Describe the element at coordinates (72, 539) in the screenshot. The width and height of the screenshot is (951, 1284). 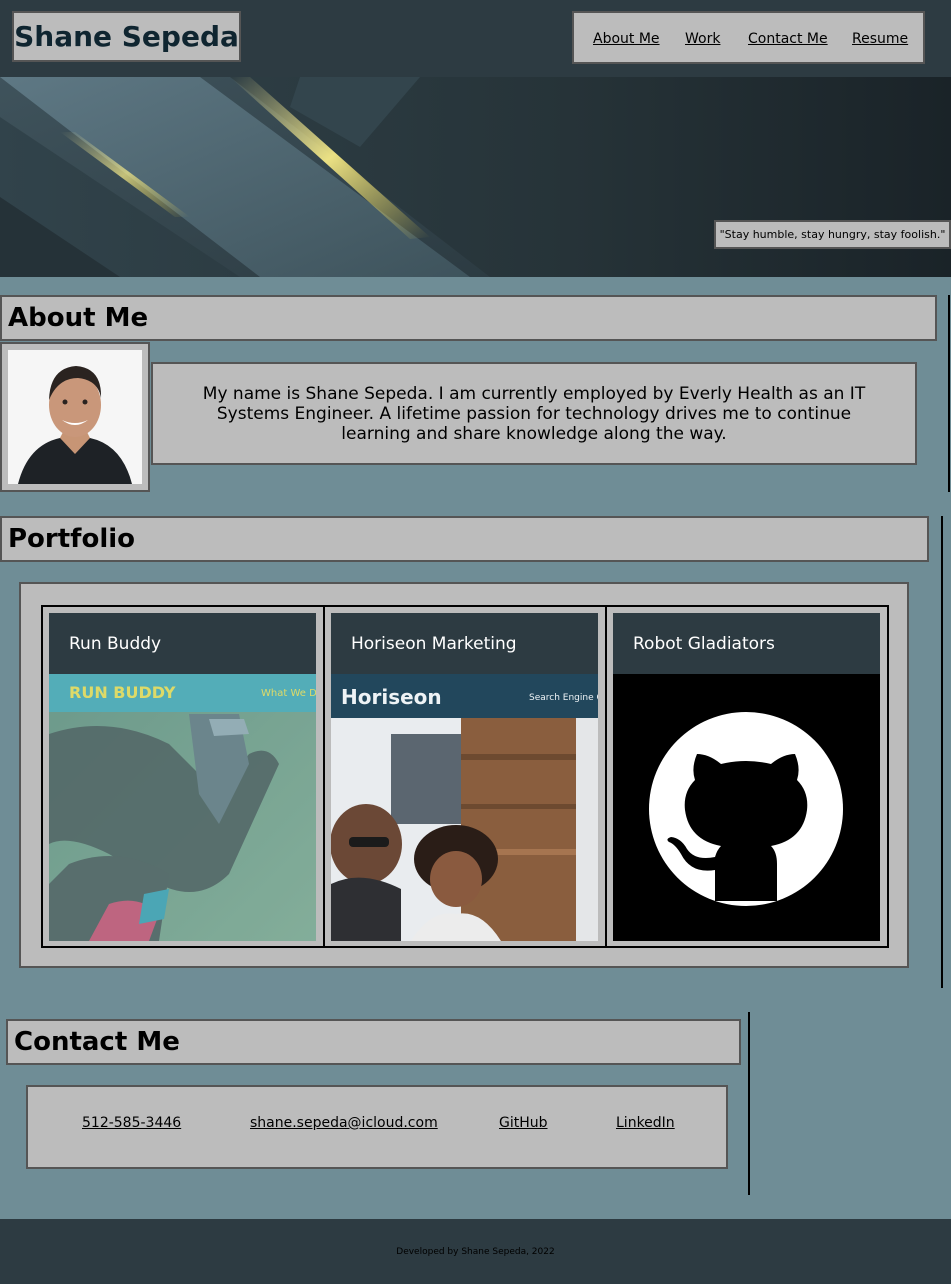
I see `portfolio-title: Portfolio` at that location.